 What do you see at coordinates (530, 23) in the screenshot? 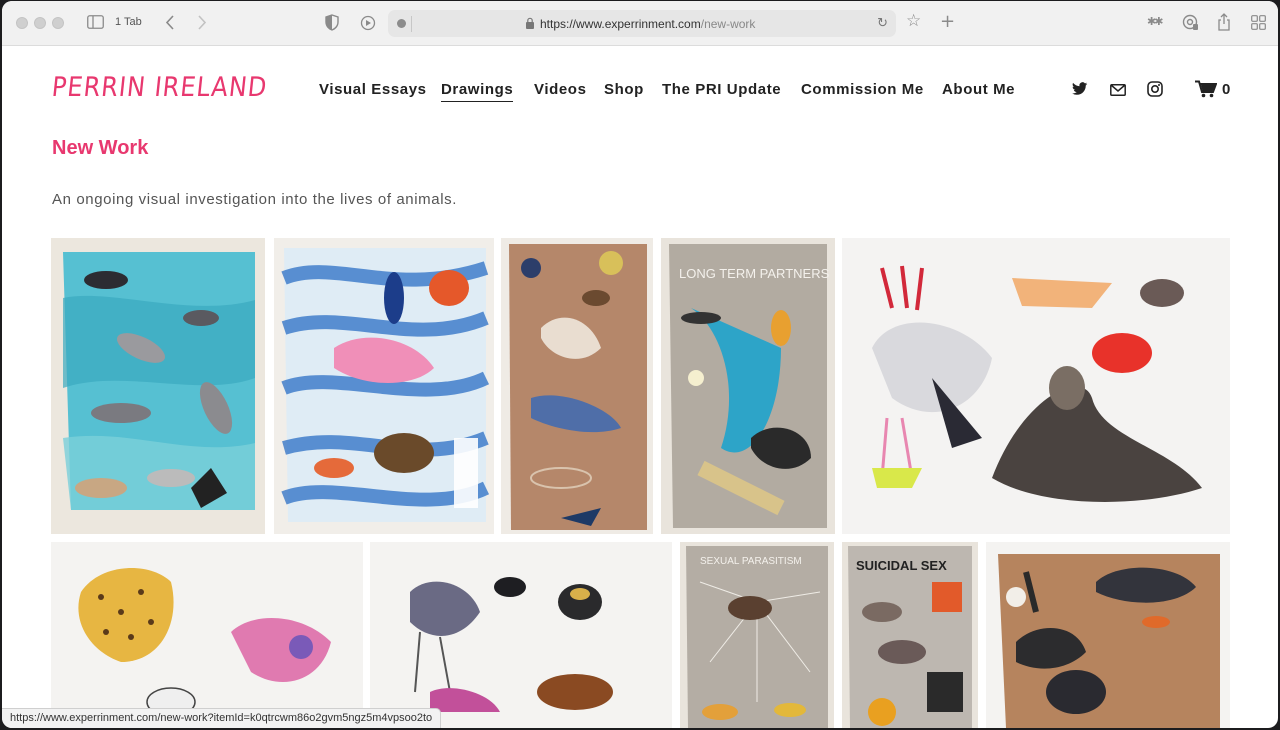
I see `lock-icon` at bounding box center [530, 23].